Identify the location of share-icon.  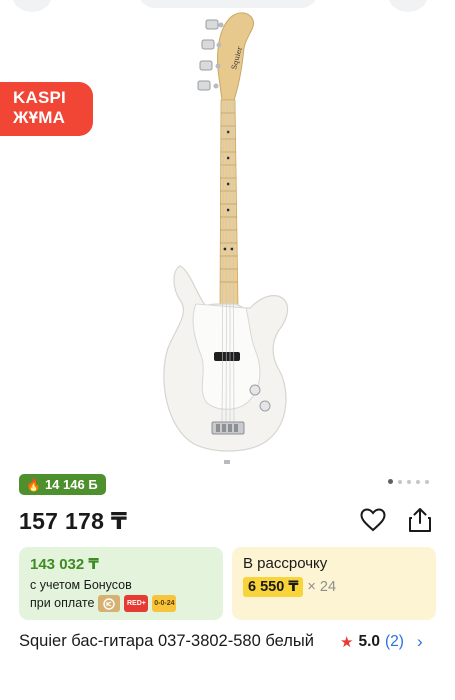
(420, 520).